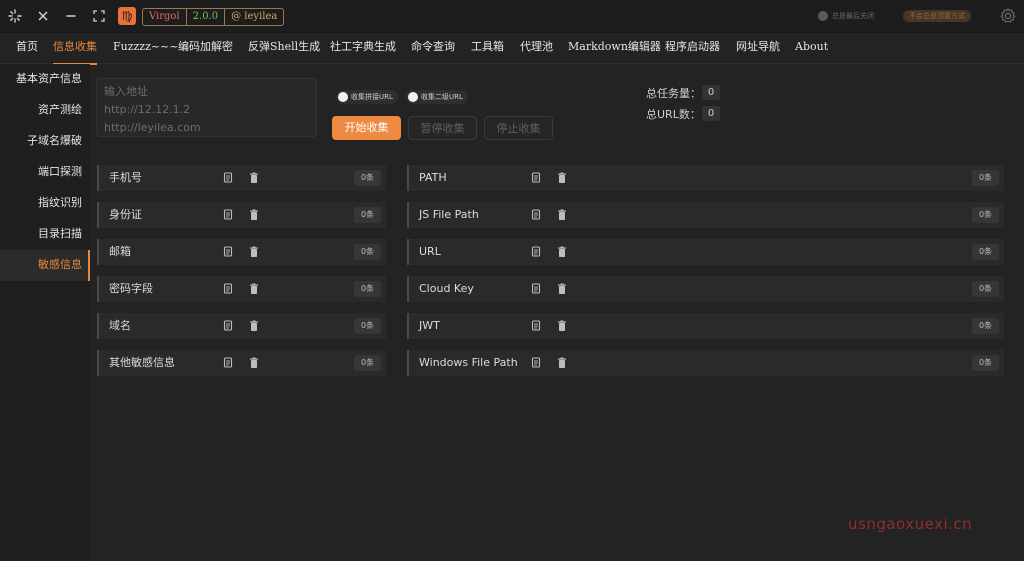 The image size is (1024, 561). Describe the element at coordinates (165, 17) in the screenshot. I see `app-name-badge: Virgol` at that location.